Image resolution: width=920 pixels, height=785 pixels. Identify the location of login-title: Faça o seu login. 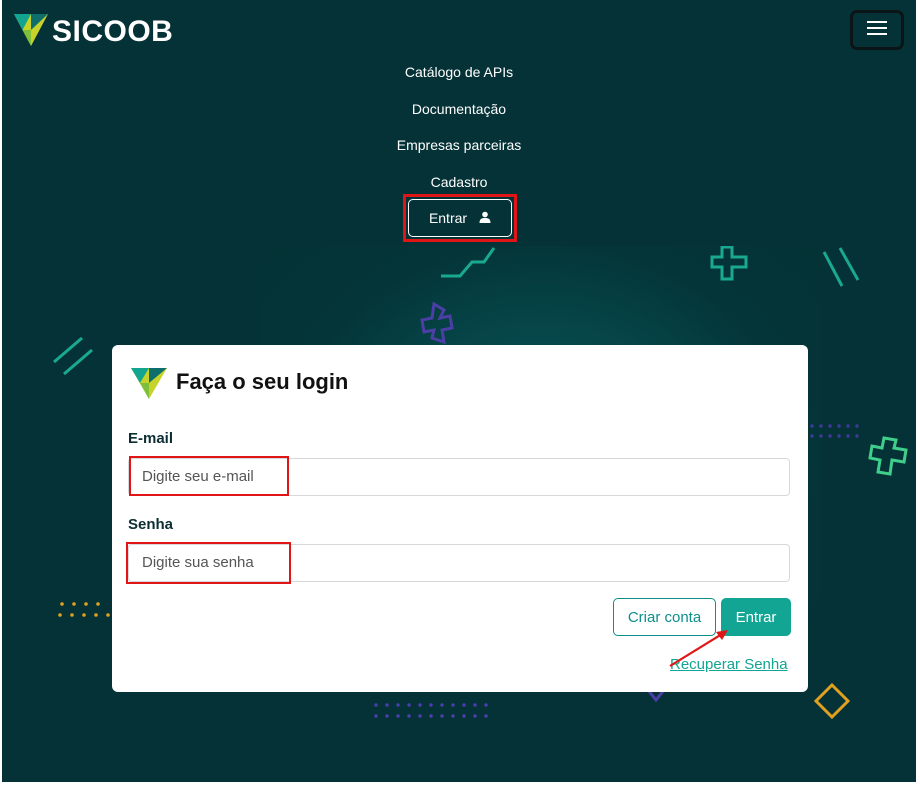
(262, 381).